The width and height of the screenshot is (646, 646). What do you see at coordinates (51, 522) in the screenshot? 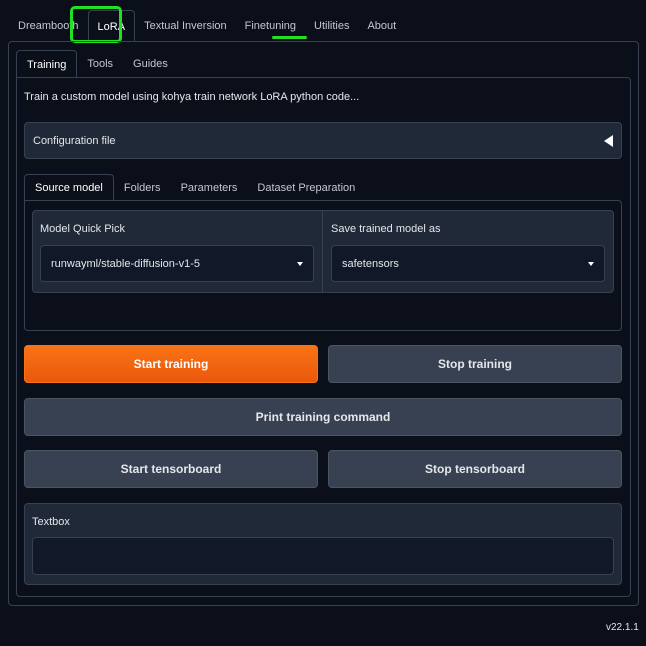
I see `textbox-label: Textbox` at bounding box center [51, 522].